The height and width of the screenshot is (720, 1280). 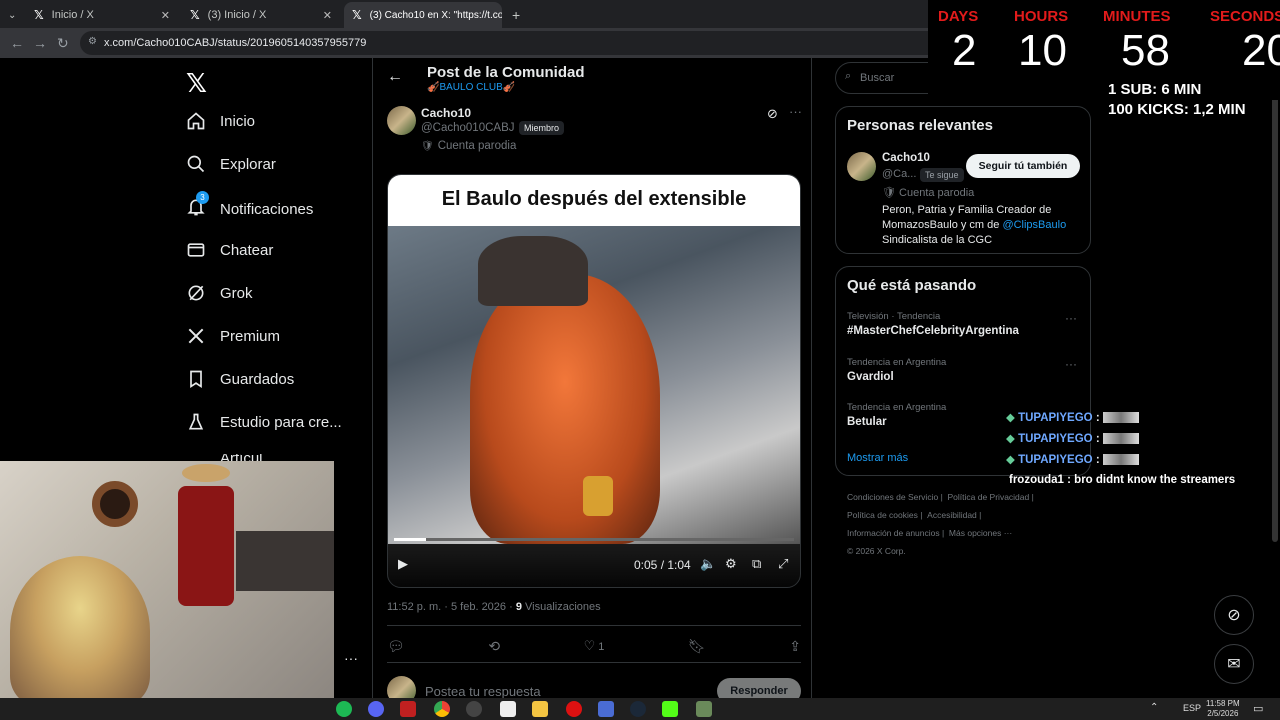 I want to click on chrome-icon, so click(x=442, y=709).